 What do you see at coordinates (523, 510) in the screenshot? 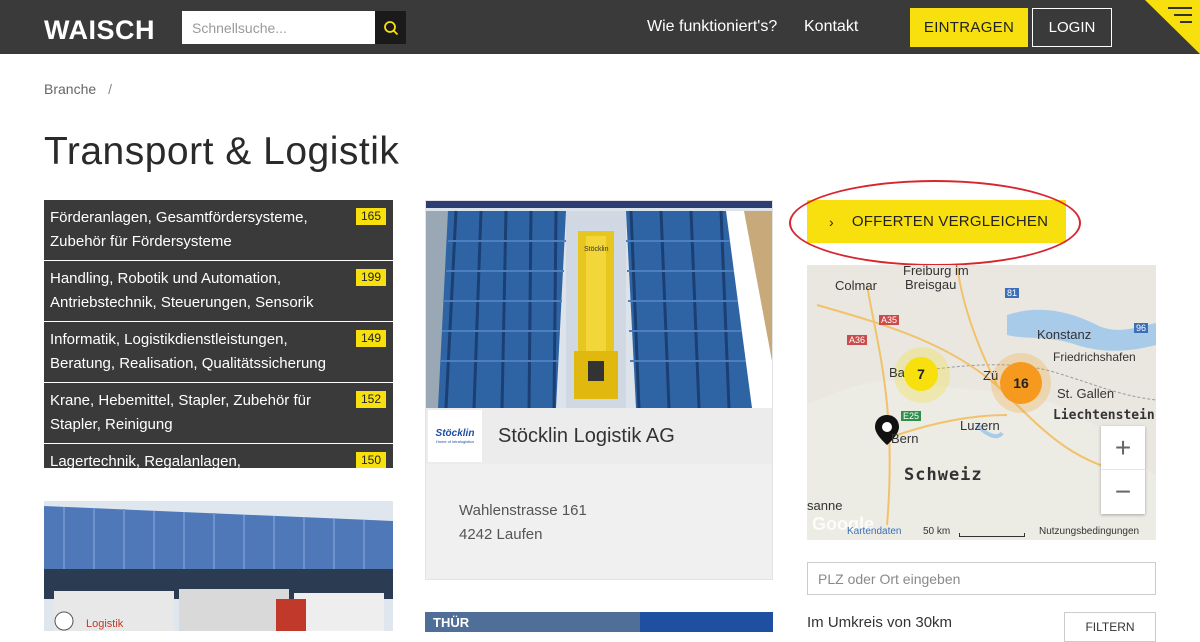
I see `address-street: Wahlenstrasse 161` at bounding box center [523, 510].